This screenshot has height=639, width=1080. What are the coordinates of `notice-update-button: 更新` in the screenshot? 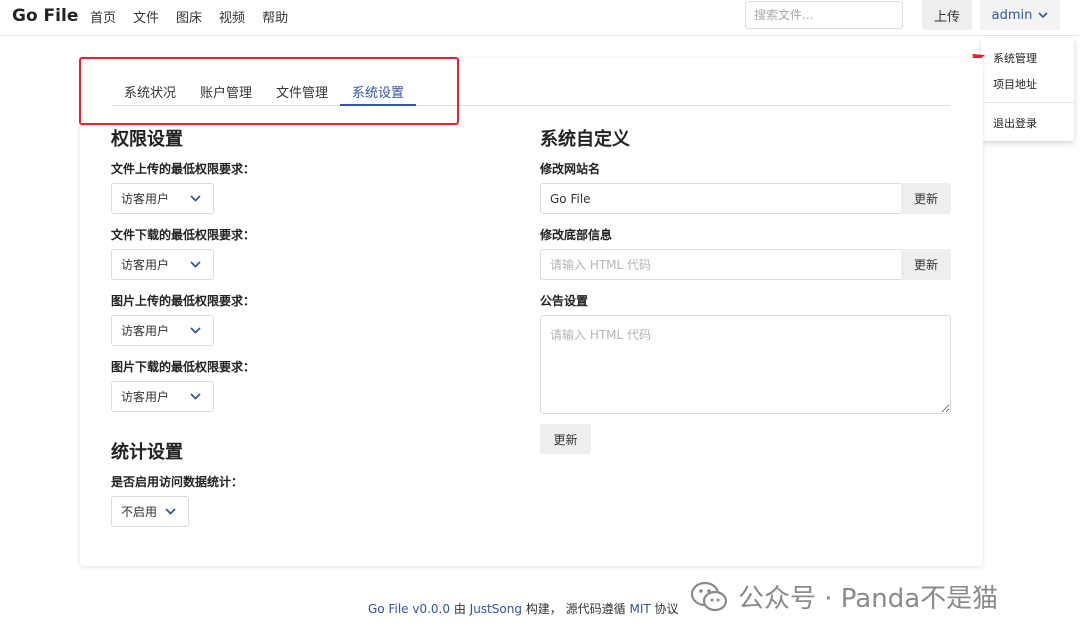 It's located at (565, 439).